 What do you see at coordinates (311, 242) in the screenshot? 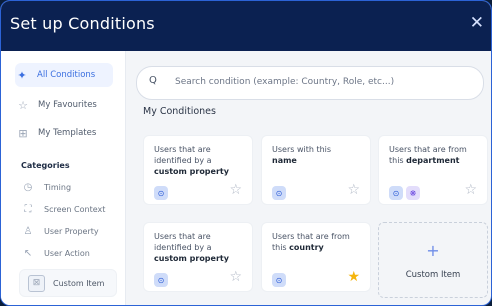
I see `card-text: Users that are from this country` at bounding box center [311, 242].